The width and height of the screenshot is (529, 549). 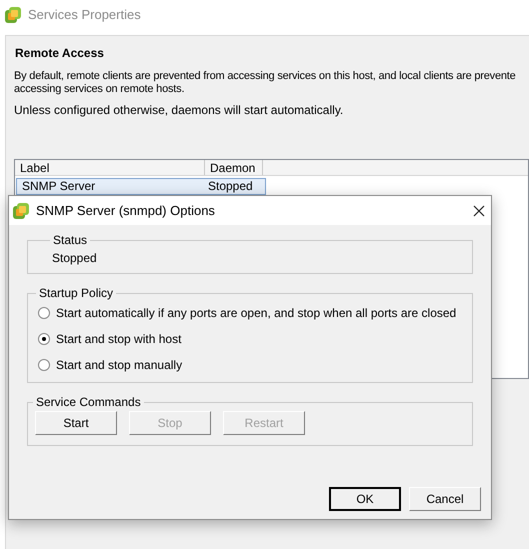 What do you see at coordinates (70, 240) in the screenshot?
I see `group-label: Status` at bounding box center [70, 240].